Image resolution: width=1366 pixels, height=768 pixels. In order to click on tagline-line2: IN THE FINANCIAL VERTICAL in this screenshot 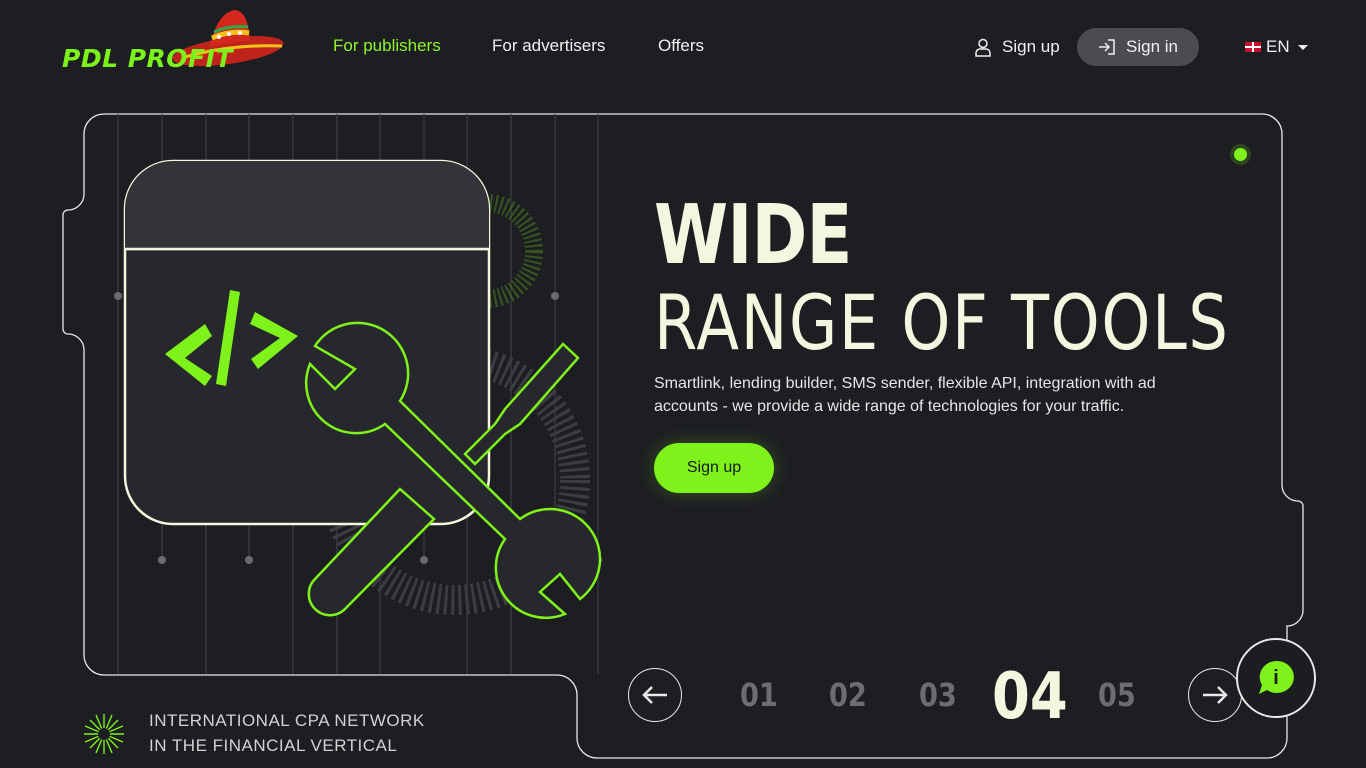, I will do `click(273, 745)`.